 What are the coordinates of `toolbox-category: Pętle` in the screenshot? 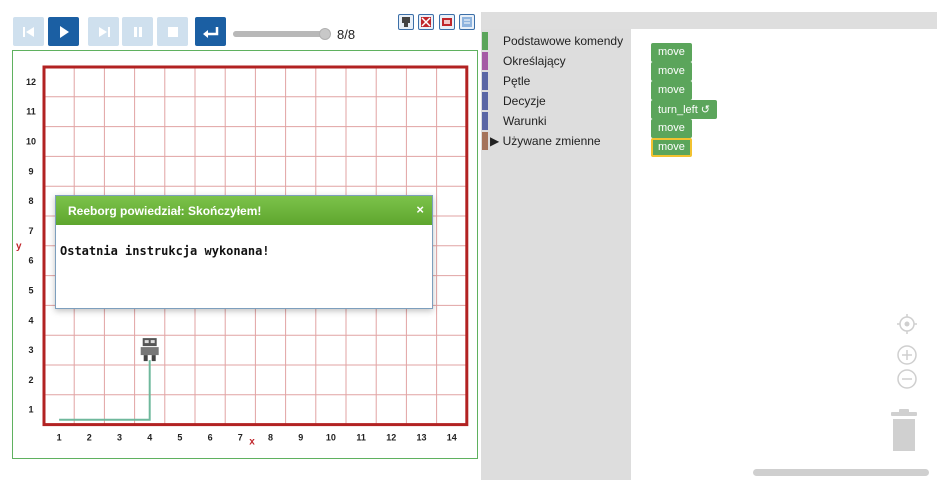 It's located at (556, 81).